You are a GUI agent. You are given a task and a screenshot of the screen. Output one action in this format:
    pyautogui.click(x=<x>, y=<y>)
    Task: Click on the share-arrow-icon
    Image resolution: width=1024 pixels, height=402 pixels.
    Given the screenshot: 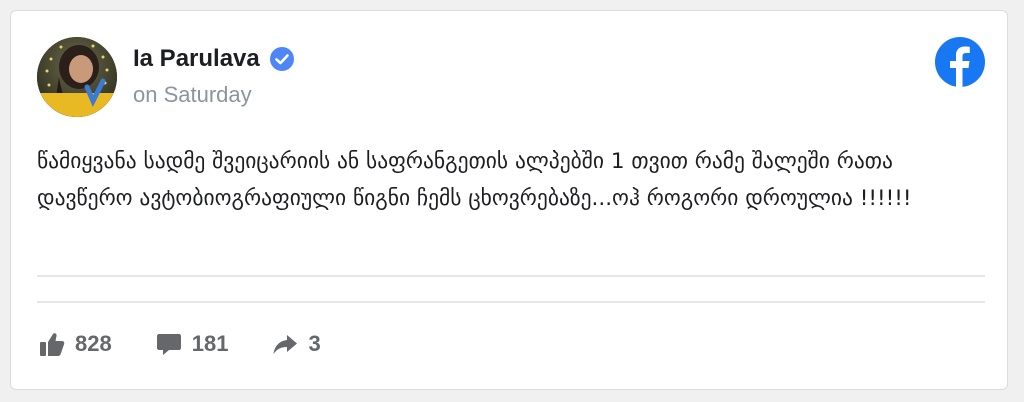 What is the action you would take?
    pyautogui.click(x=285, y=344)
    